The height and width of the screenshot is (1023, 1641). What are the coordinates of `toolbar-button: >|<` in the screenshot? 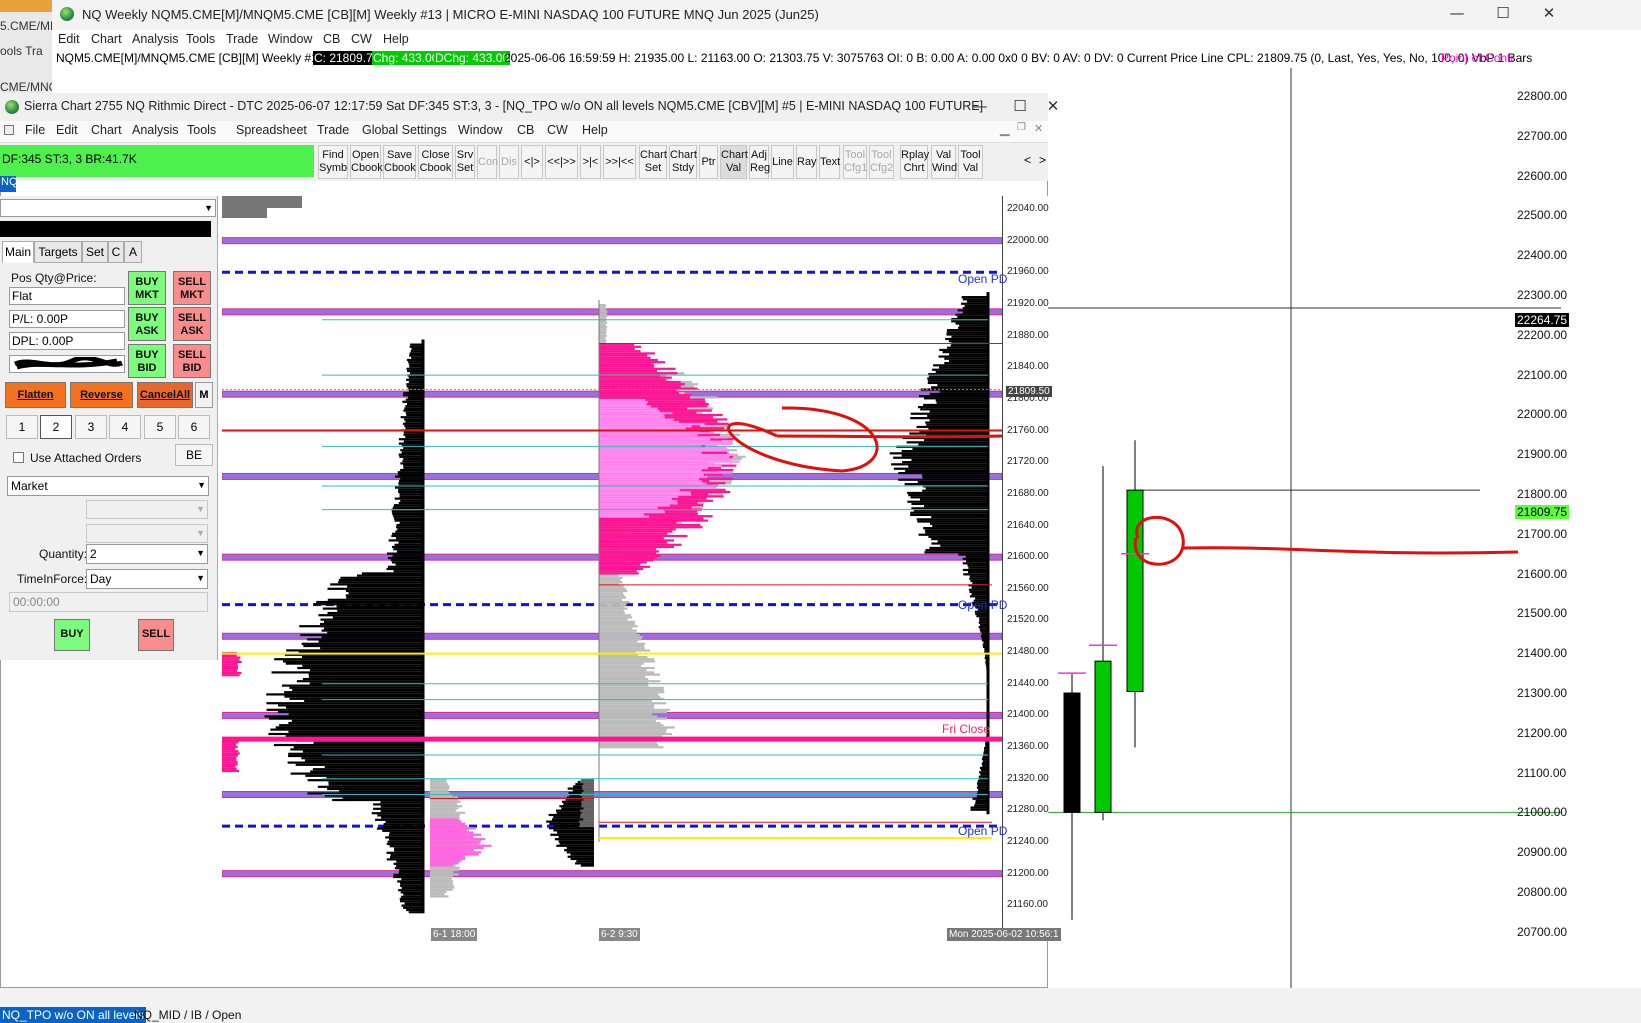 It's located at (590, 162).